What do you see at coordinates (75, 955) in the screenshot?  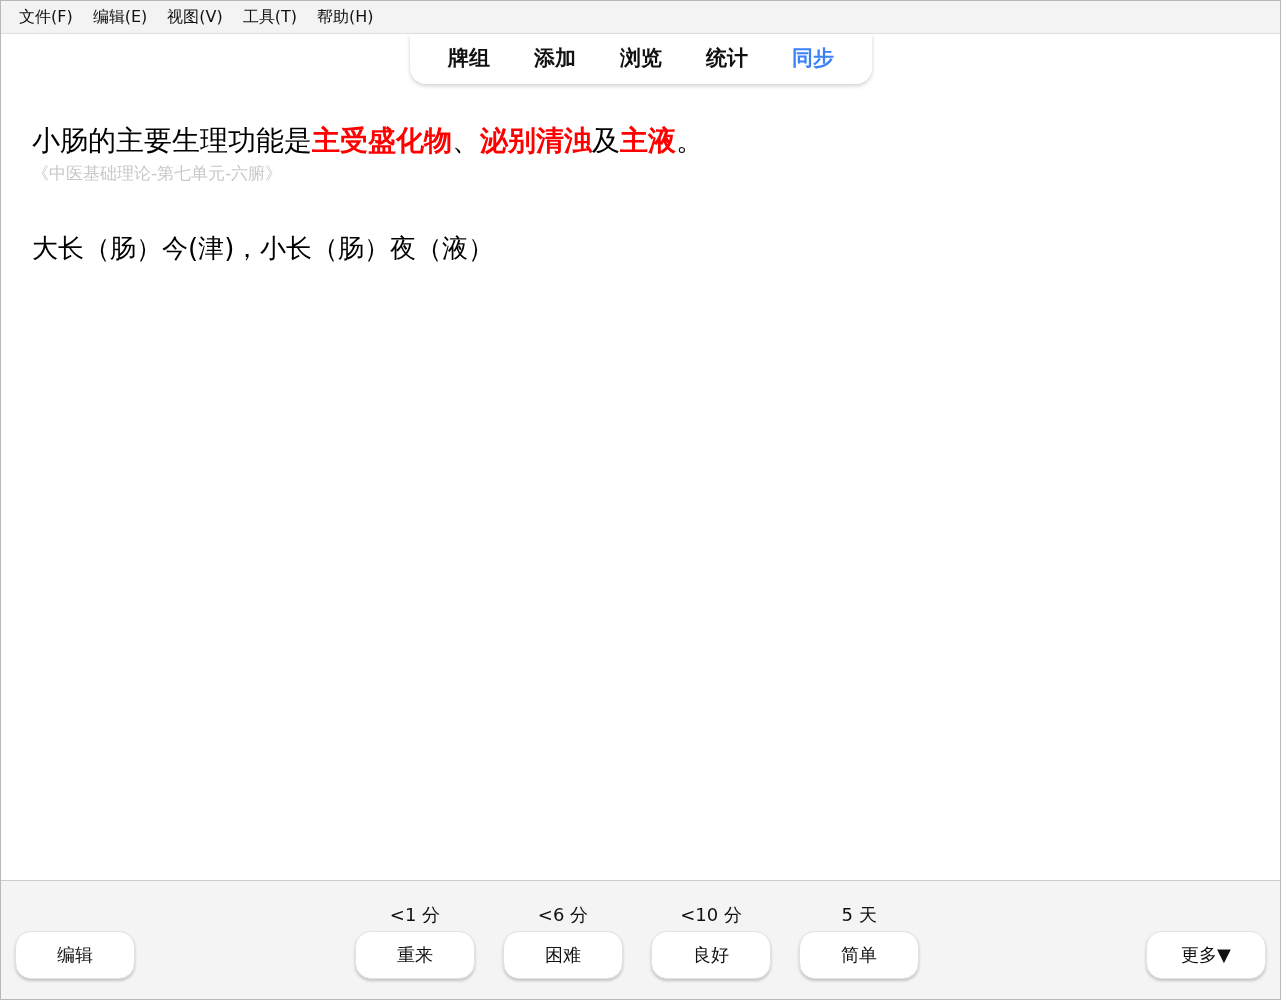 I see `edit-button: 编辑` at bounding box center [75, 955].